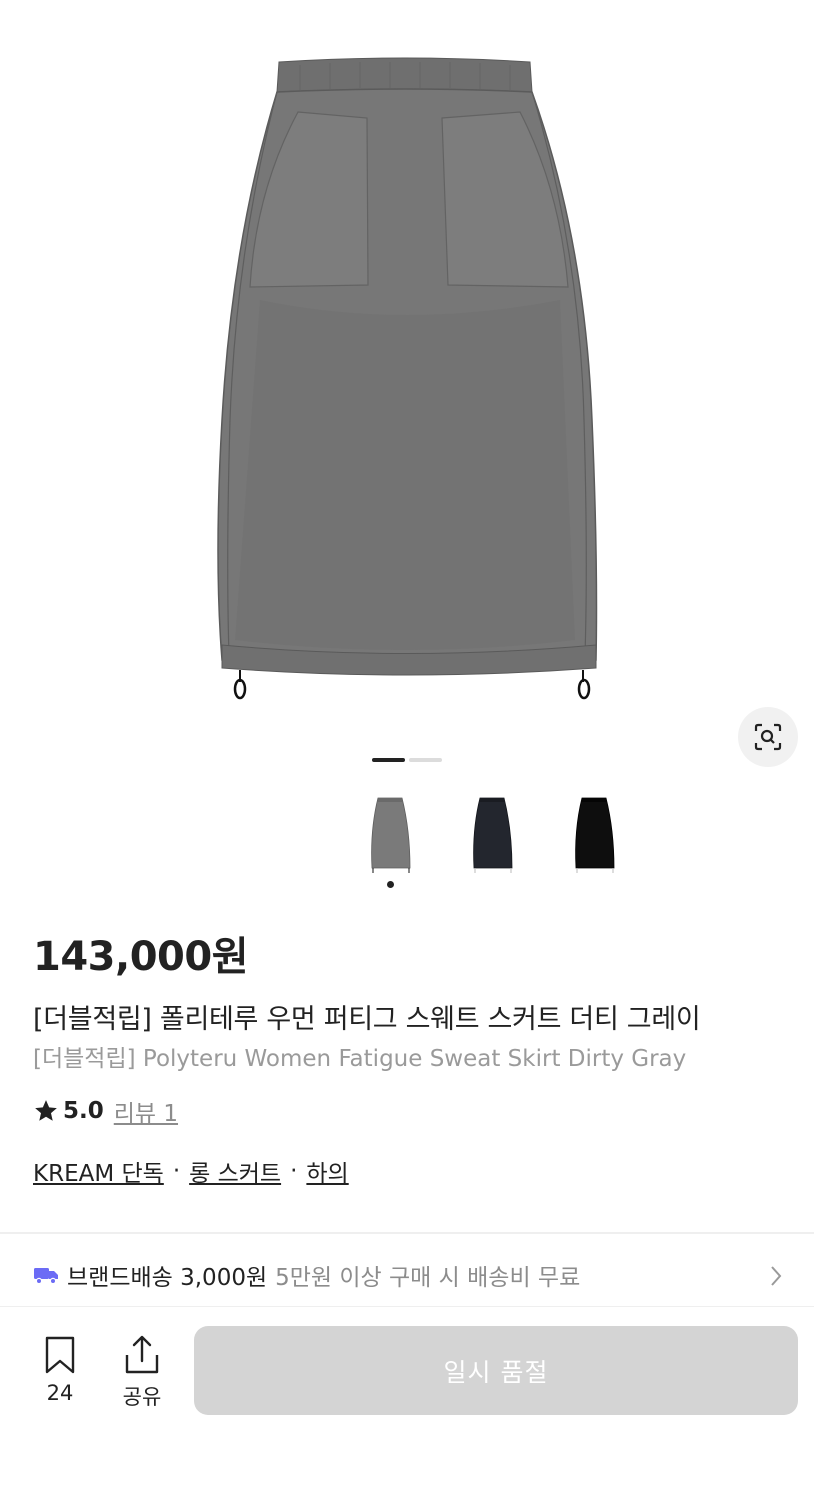 Image resolution: width=814 pixels, height=1500 pixels. I want to click on color-thumbnails, so click(492, 839).